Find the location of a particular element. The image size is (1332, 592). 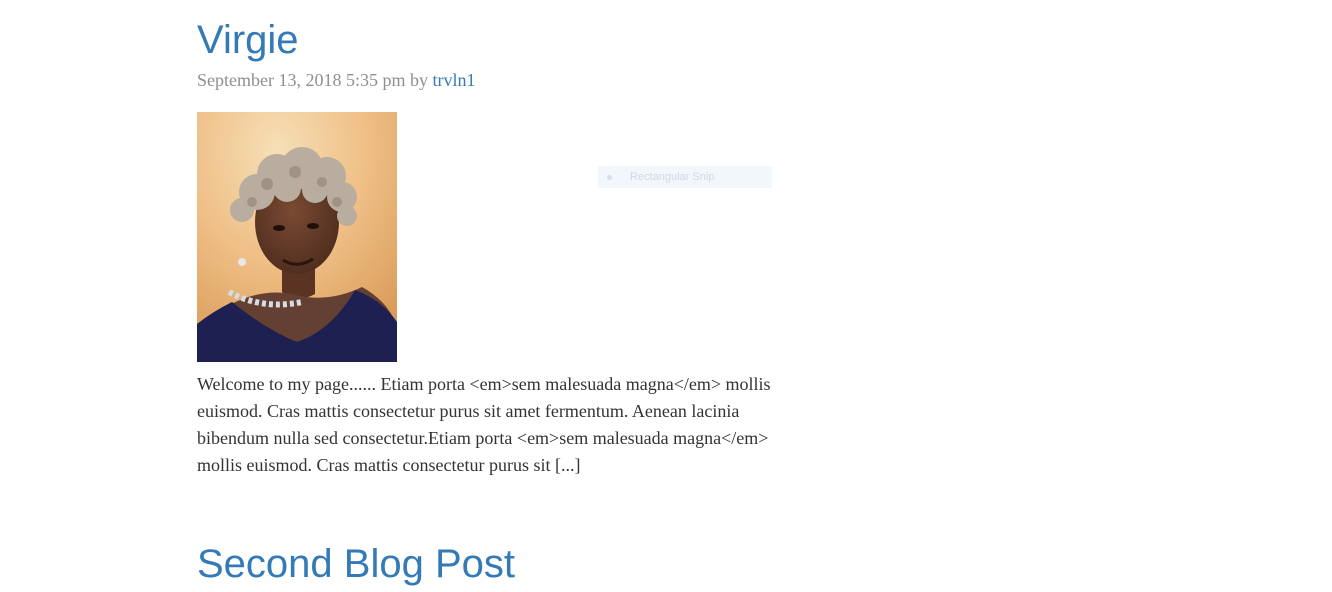

post-by-text: by is located at coordinates (419, 80).